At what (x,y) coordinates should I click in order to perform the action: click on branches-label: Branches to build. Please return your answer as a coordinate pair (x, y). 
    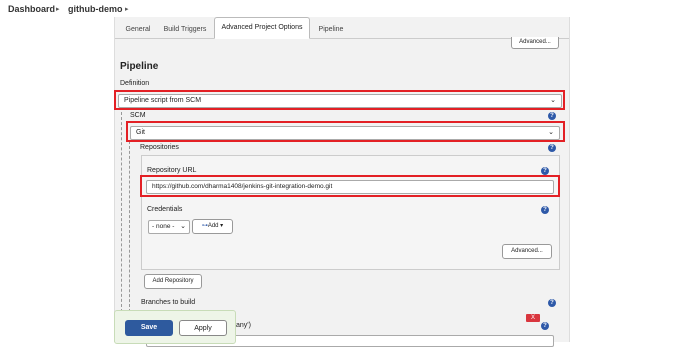
    Looking at the image, I should click on (168, 302).